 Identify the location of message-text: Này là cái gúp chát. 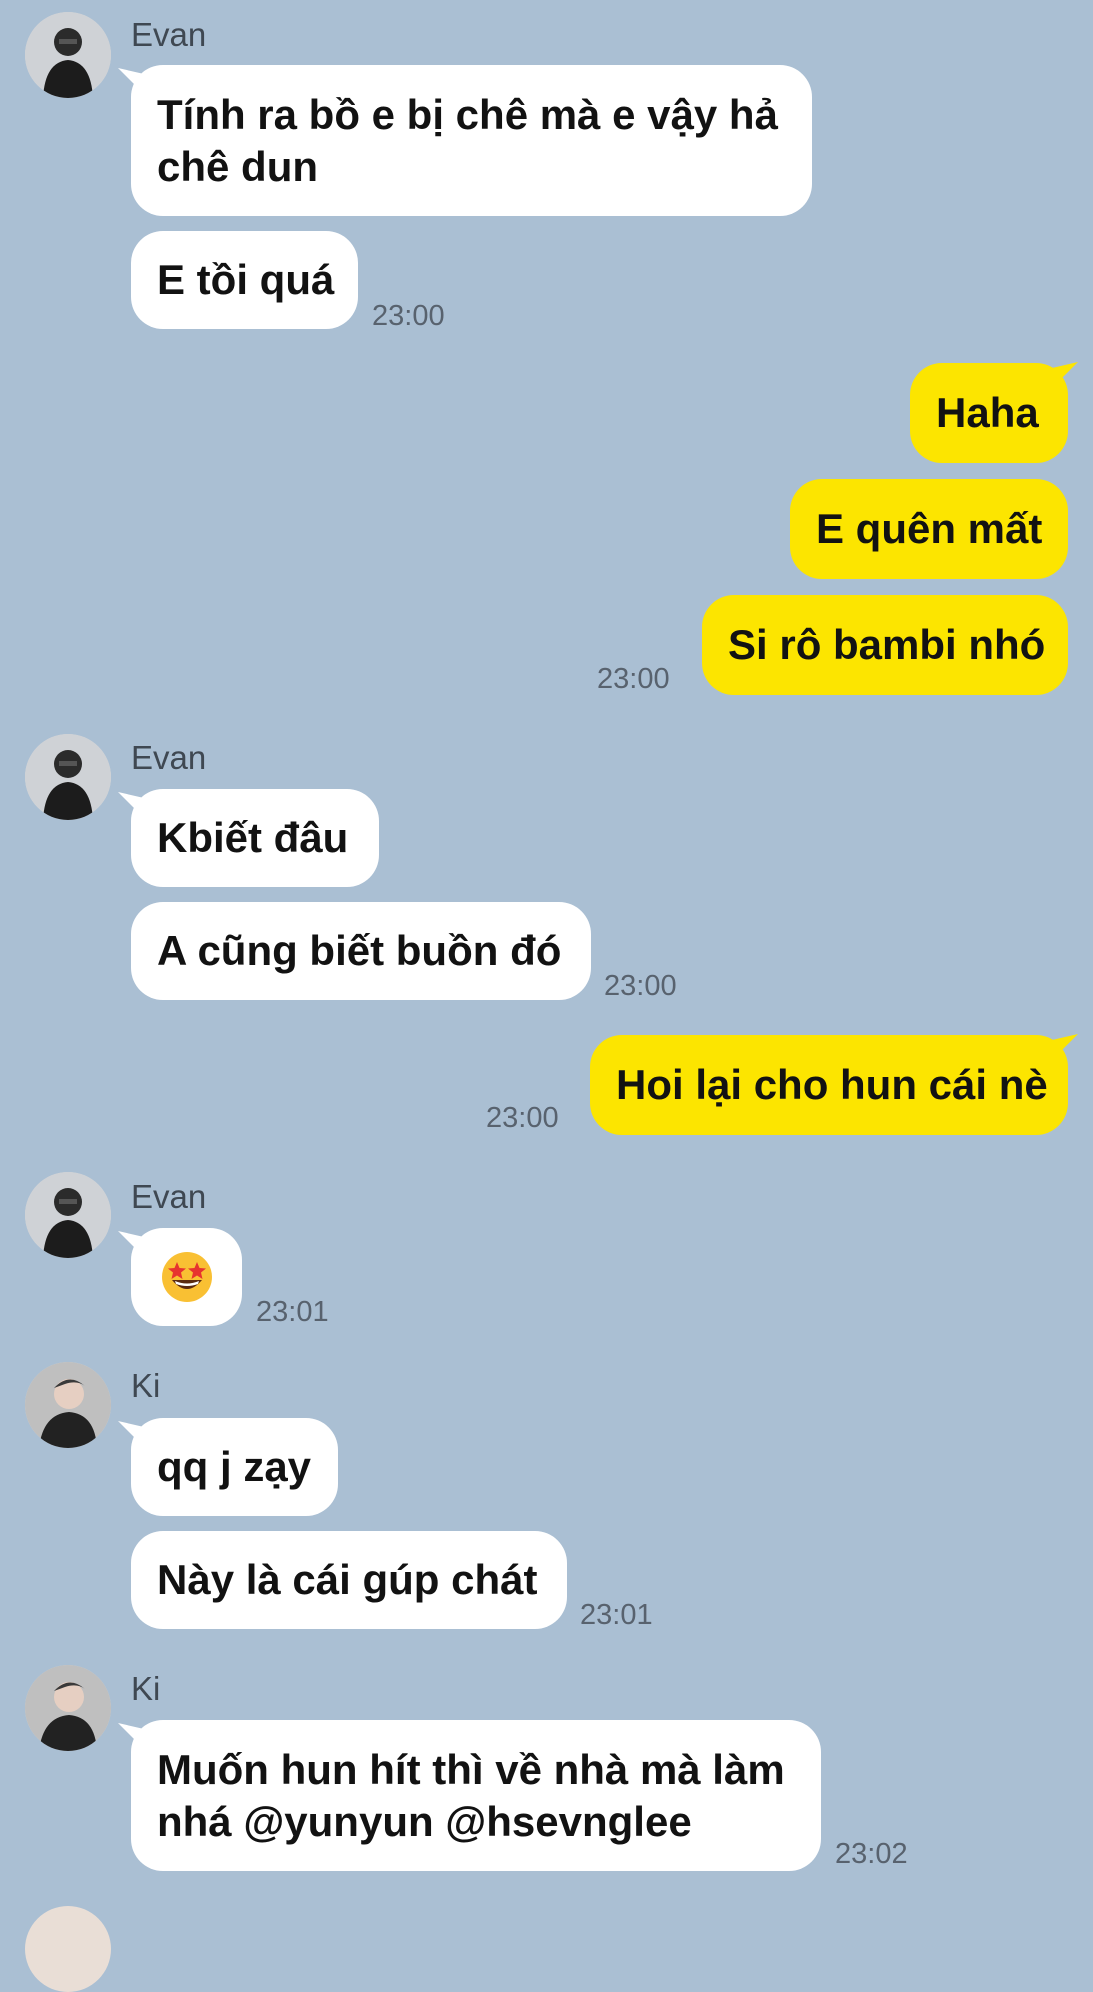
(347, 1579).